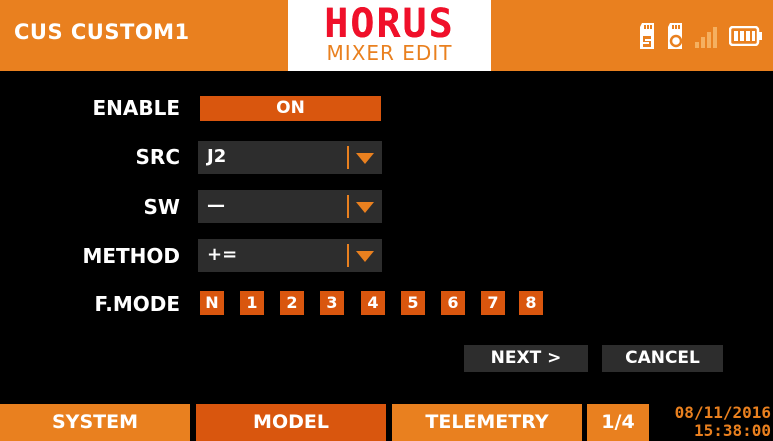 Image resolution: width=773 pixels, height=441 pixels. What do you see at coordinates (389, 24) in the screenshot?
I see `horus-logo: HORUS` at bounding box center [389, 24].